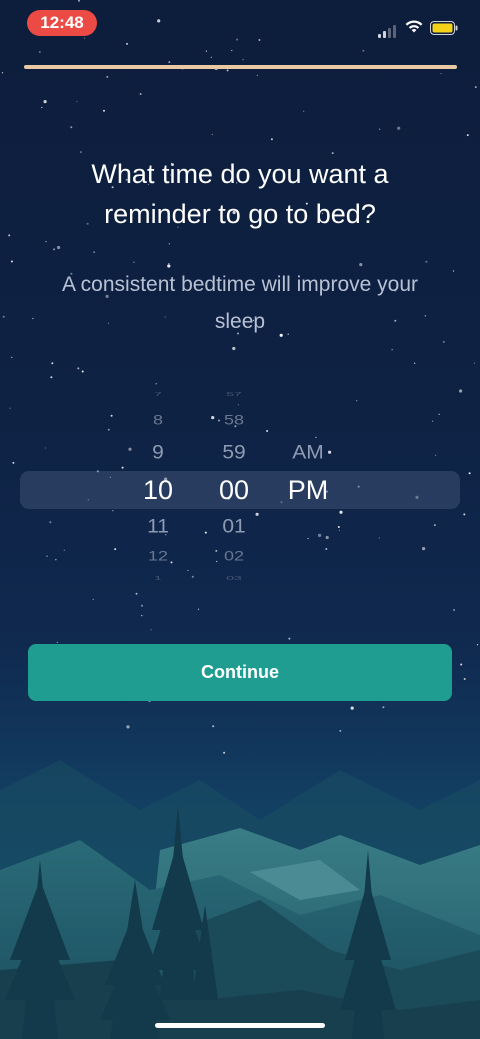 The width and height of the screenshot is (480, 1039). I want to click on wifi-icon, so click(414, 26).